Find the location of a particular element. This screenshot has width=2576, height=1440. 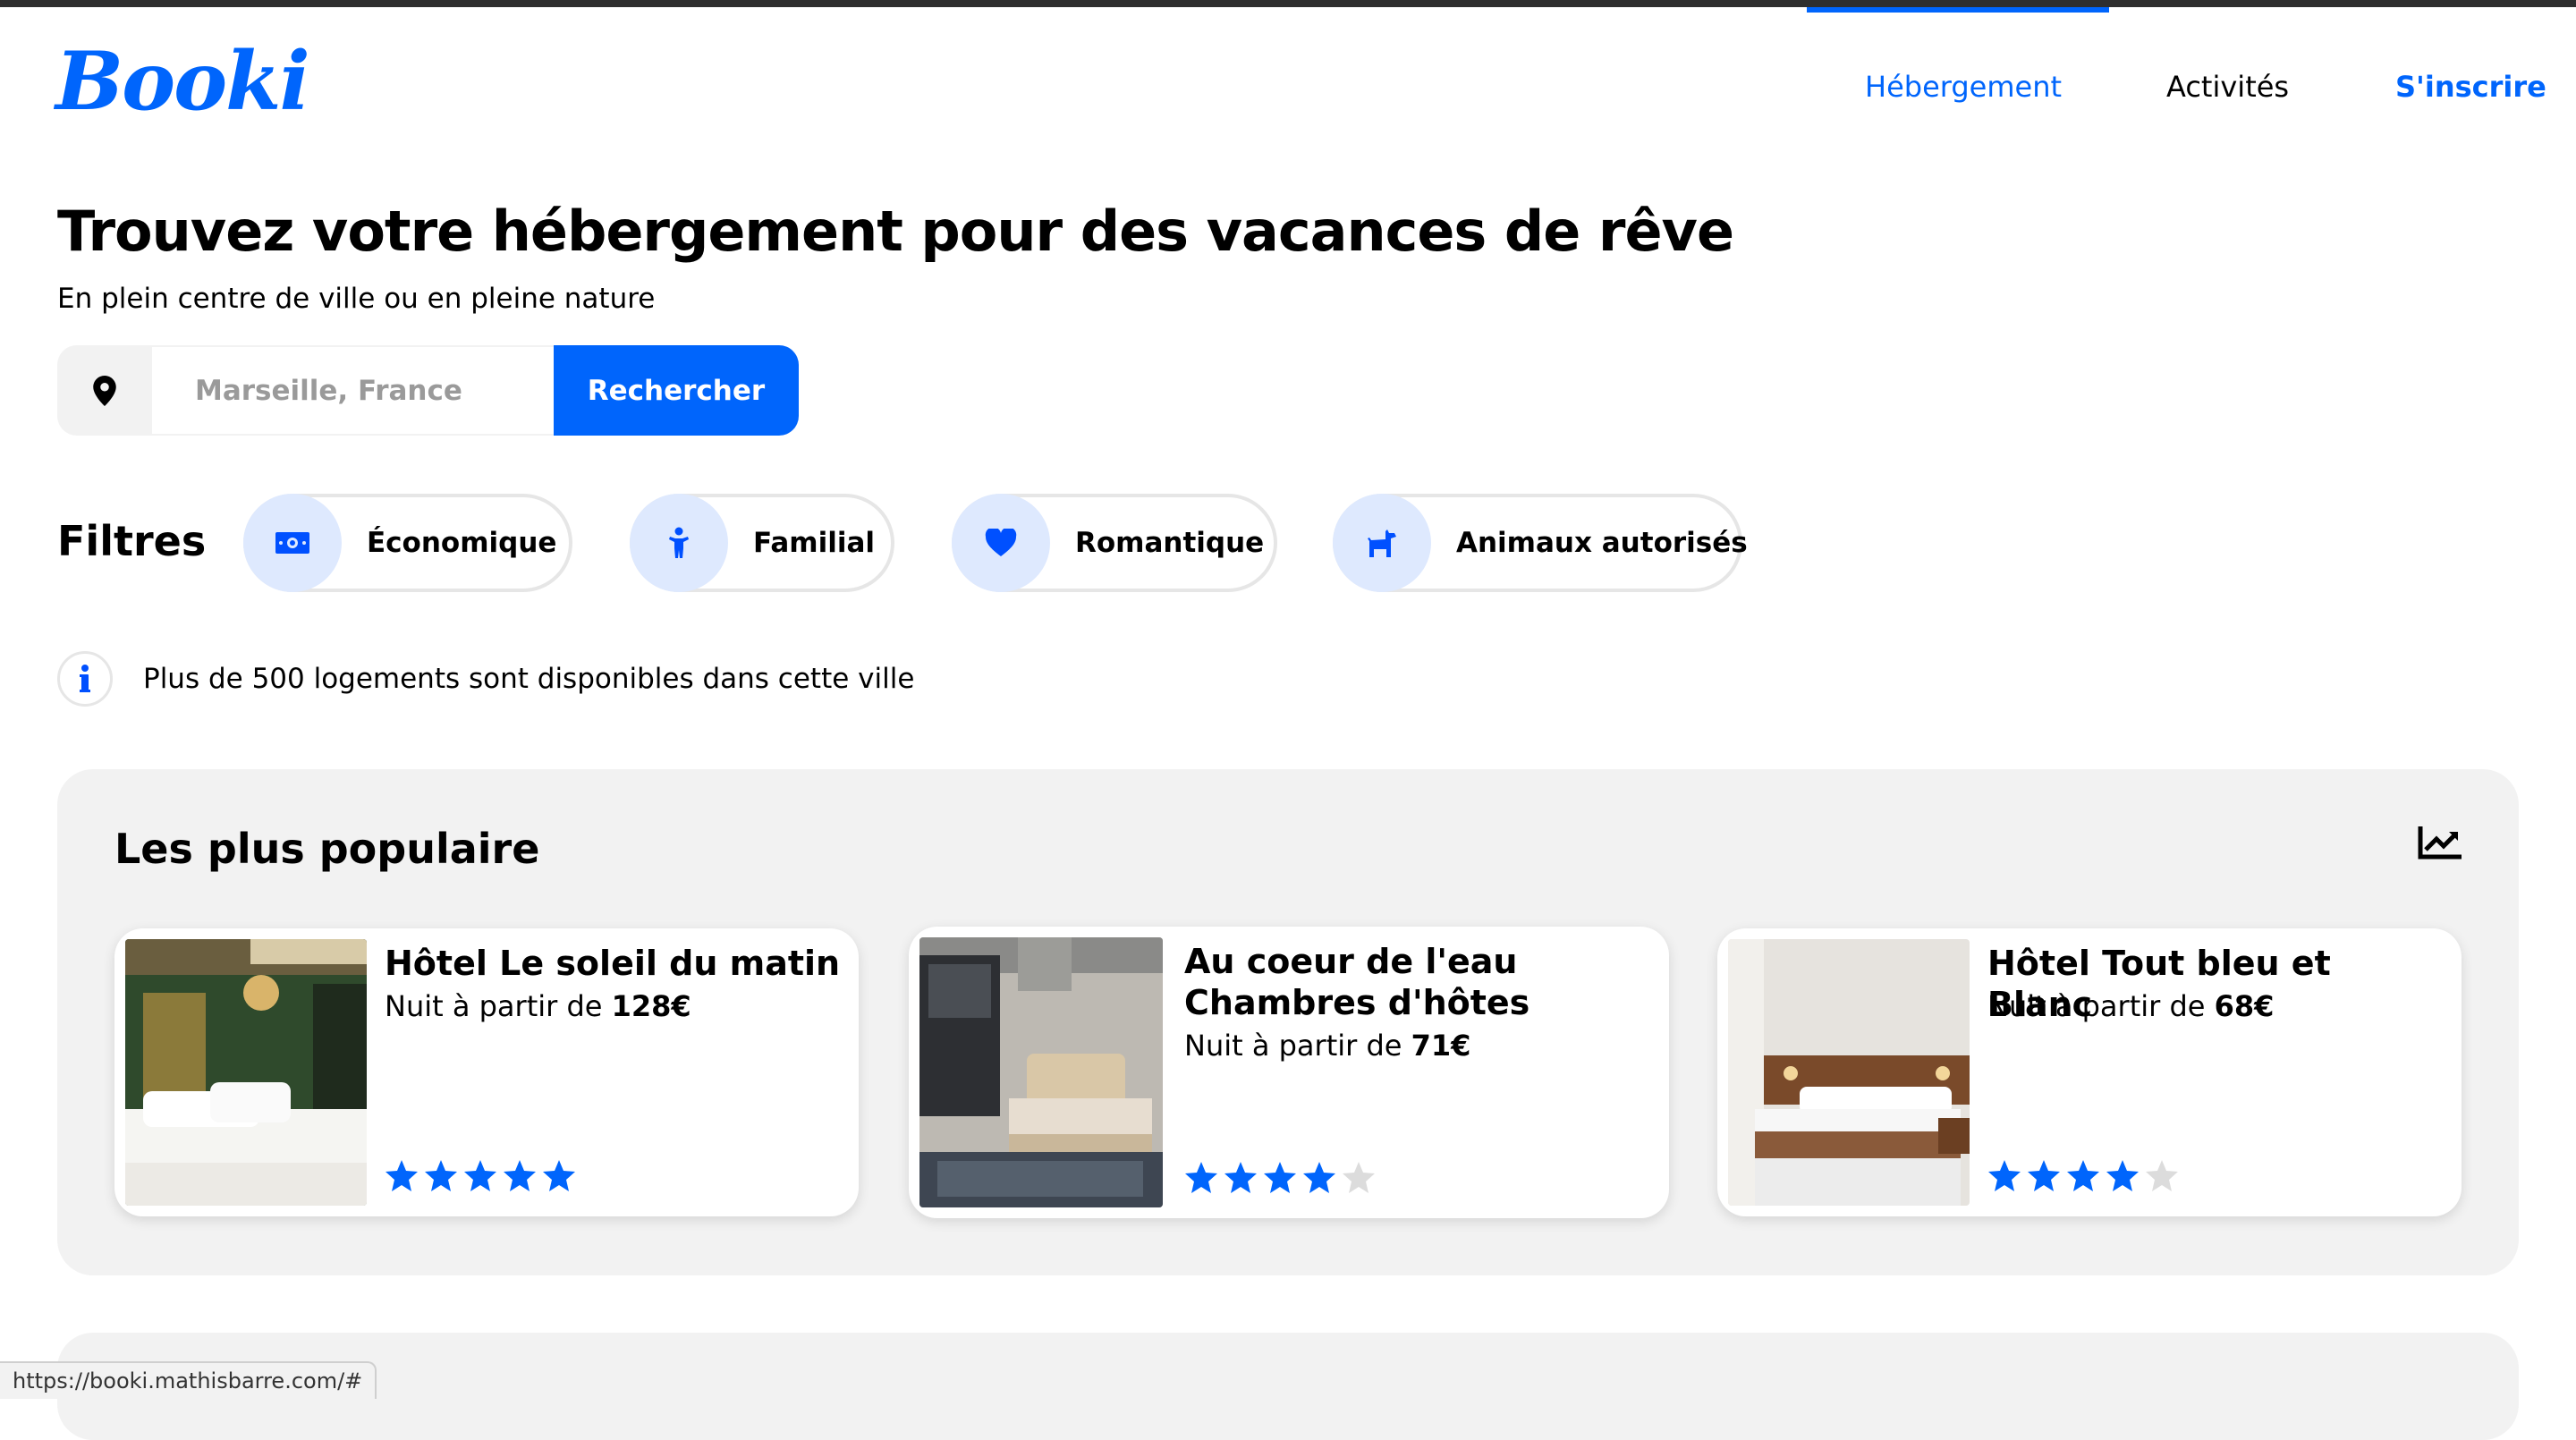

hotel-price: Nuit à partir de 71€ is located at coordinates (1327, 1046).